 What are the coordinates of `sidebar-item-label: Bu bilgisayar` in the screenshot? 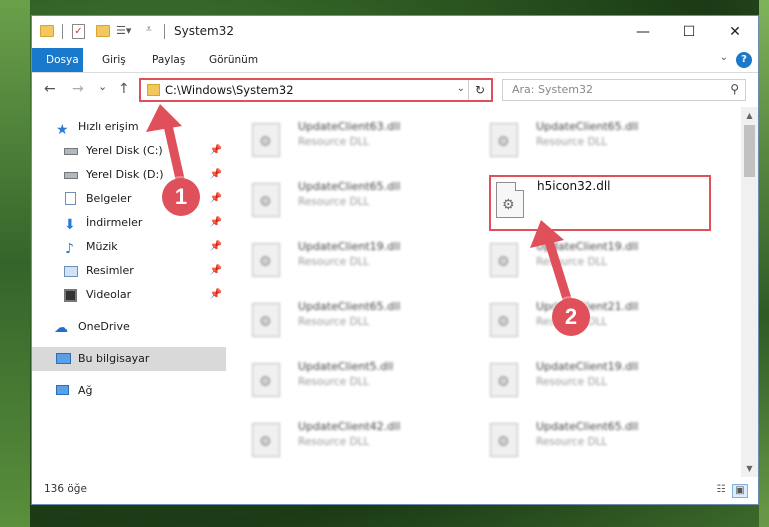 It's located at (114, 358).